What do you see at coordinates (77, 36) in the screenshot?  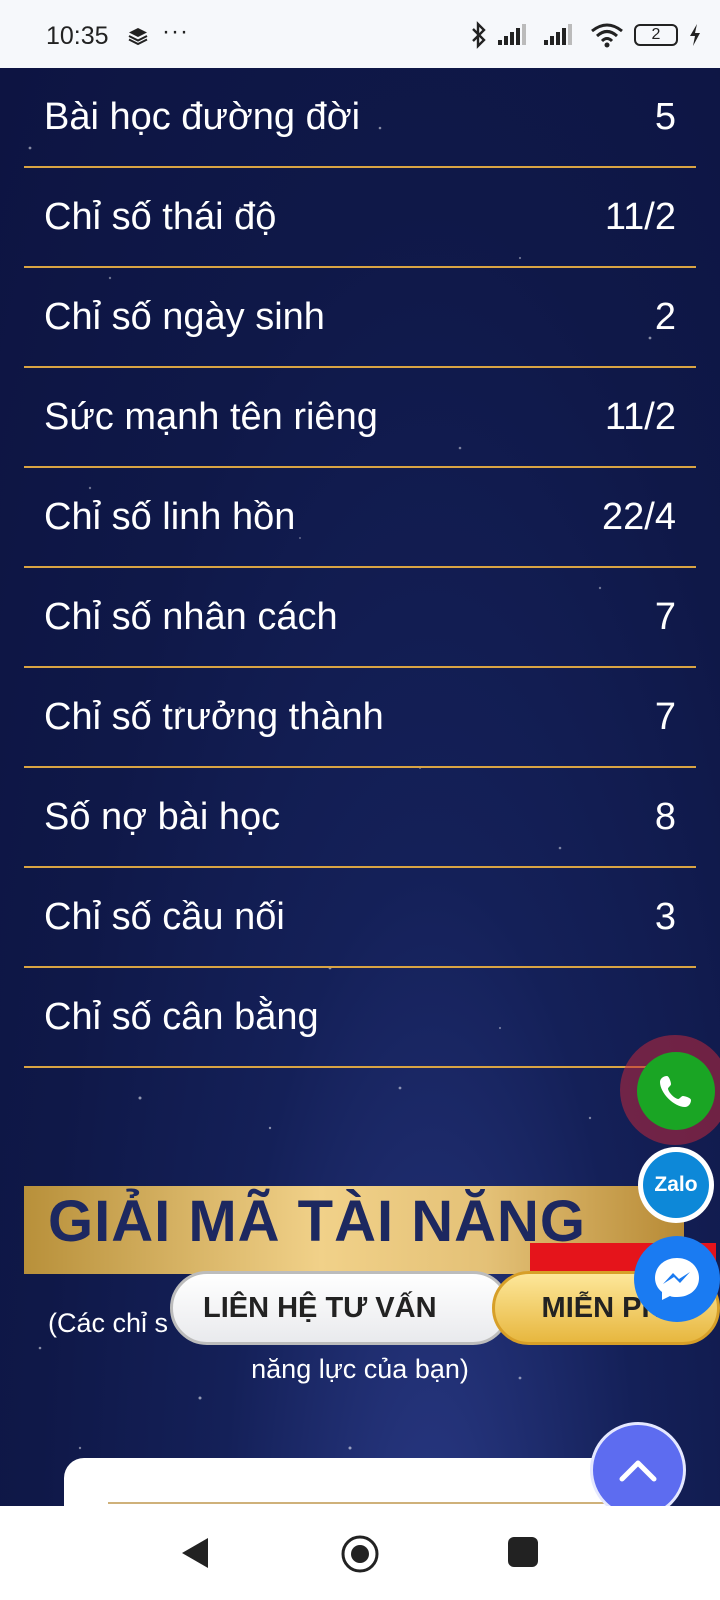 I see `status-time: 10:35` at bounding box center [77, 36].